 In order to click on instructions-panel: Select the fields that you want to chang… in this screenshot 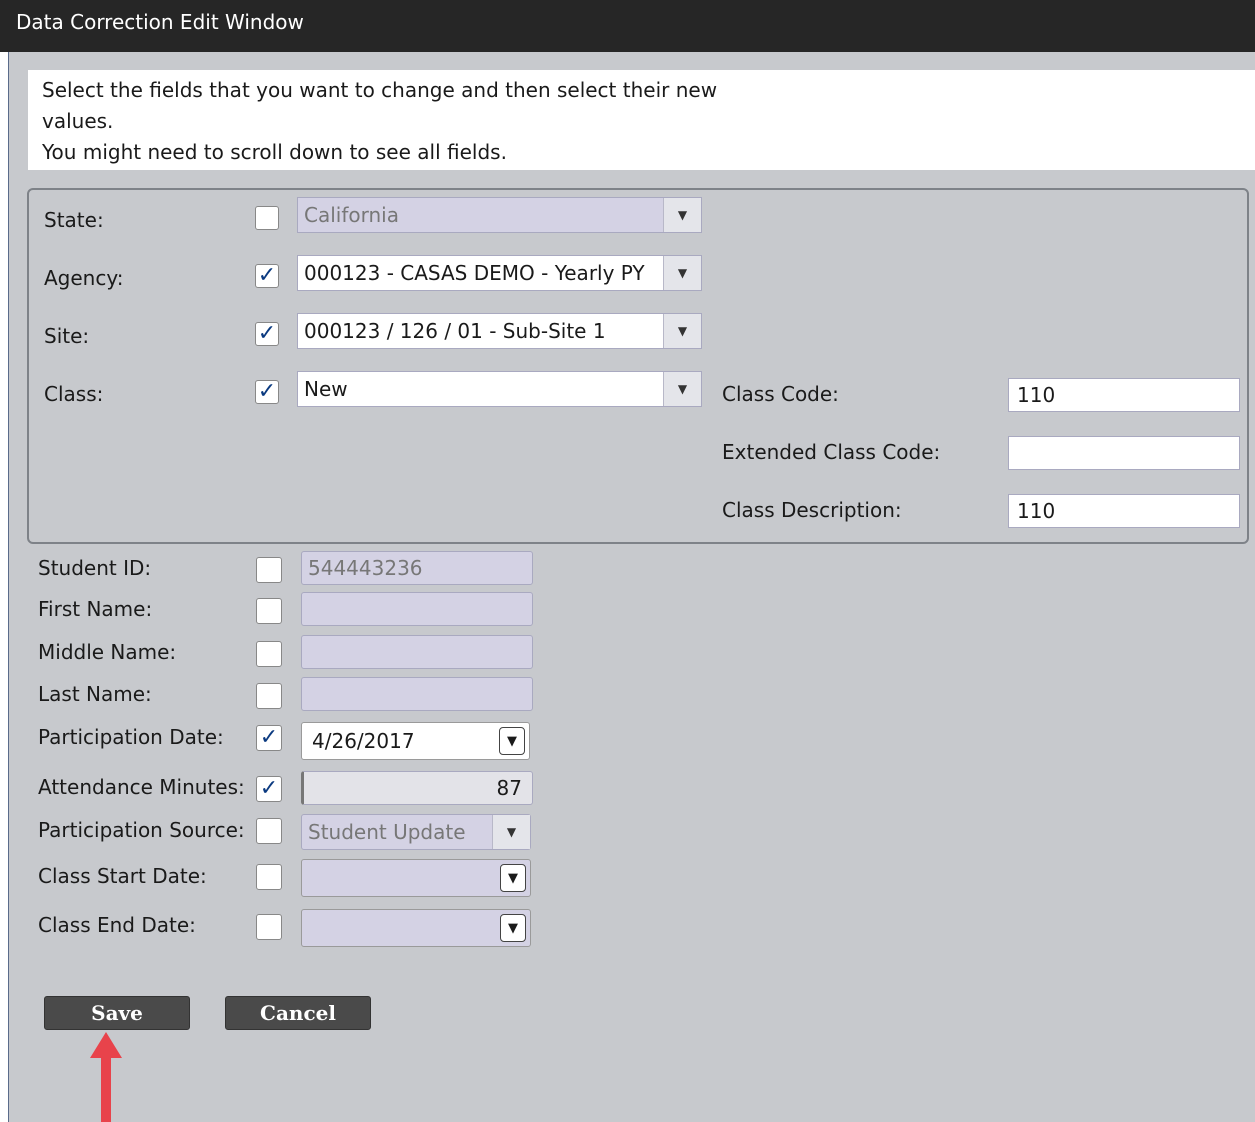, I will do `click(641, 120)`.